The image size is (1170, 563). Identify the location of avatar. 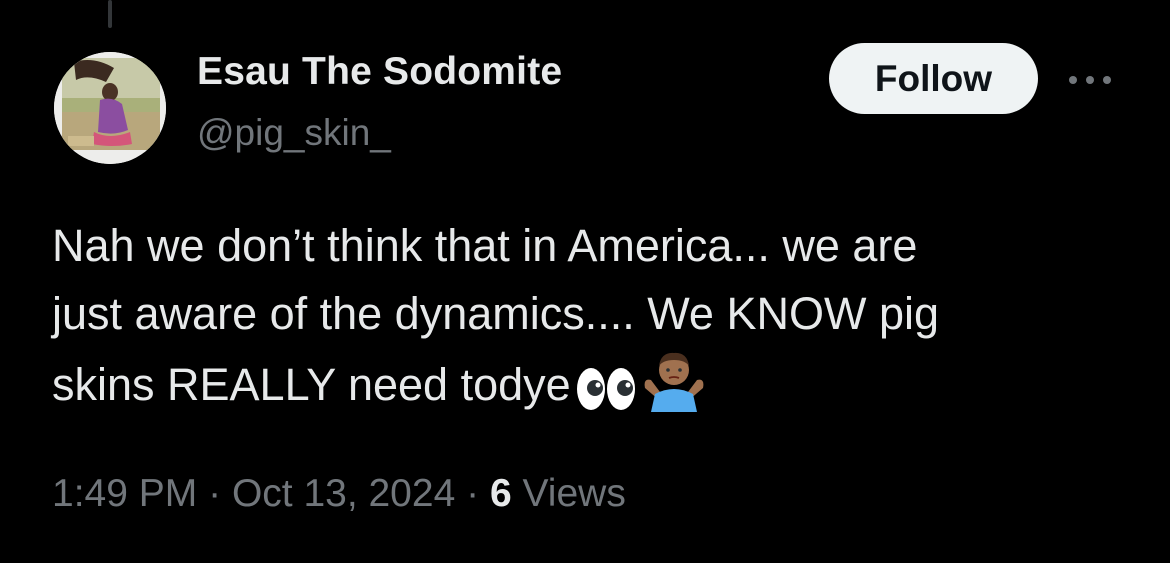
(110, 108).